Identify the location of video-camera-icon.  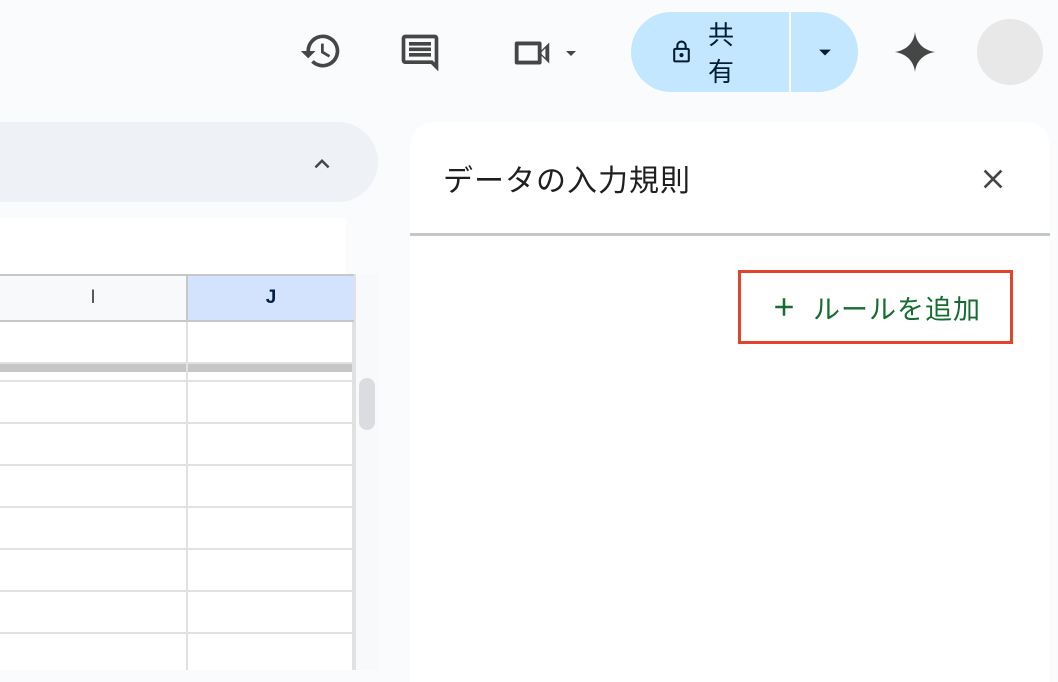
(532, 53).